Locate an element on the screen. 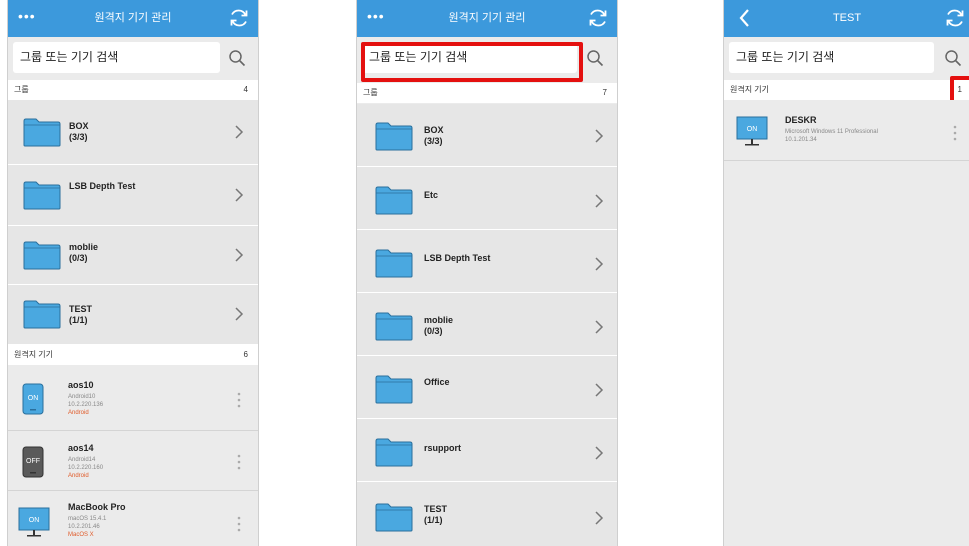  devices-section-label: 원격지 기기 is located at coordinates (34, 354).